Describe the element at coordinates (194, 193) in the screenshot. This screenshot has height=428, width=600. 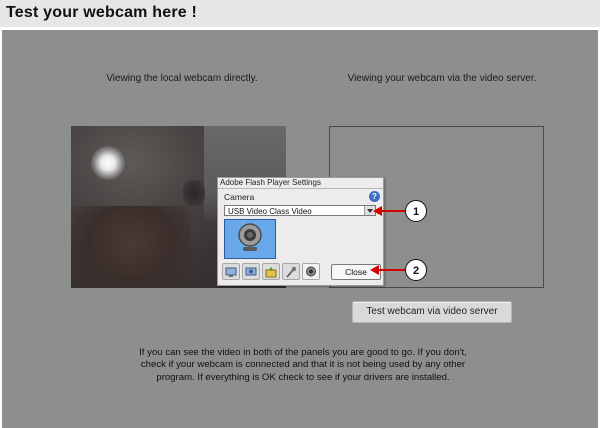
I see `video-dark-spot` at that location.